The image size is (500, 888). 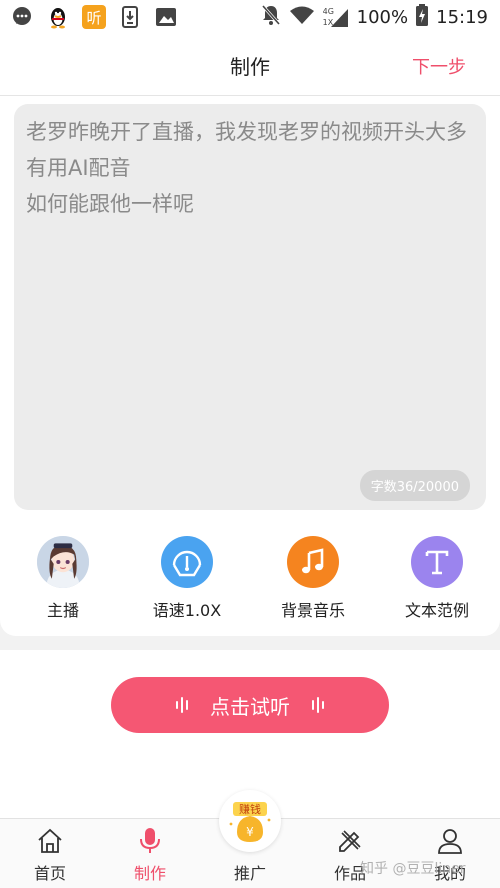 I want to click on money-bag-icon: 赚钱 ¥, so click(x=250, y=822).